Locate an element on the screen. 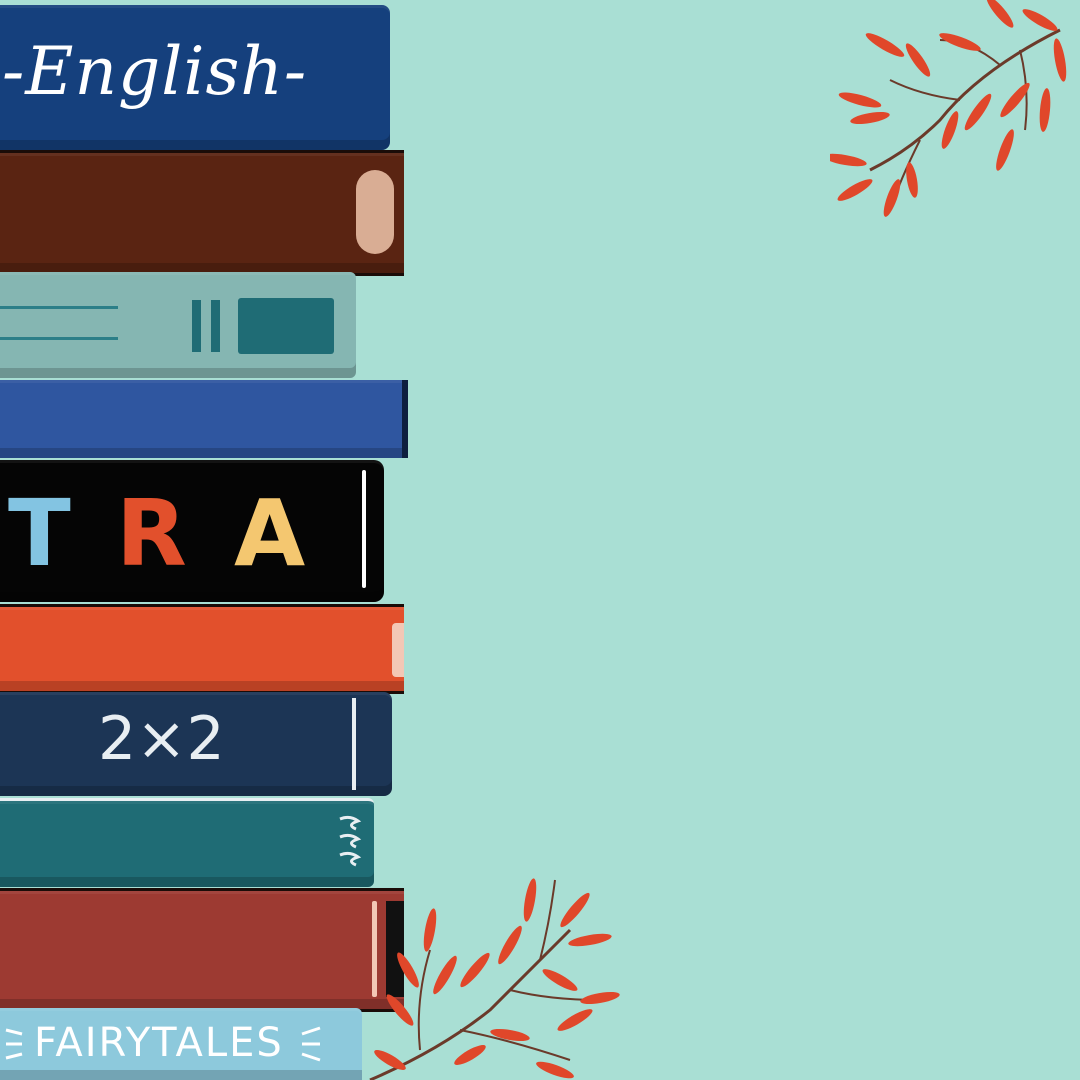 This screenshot has height=1080, width=1080. book-blue is located at coordinates (204, 419).